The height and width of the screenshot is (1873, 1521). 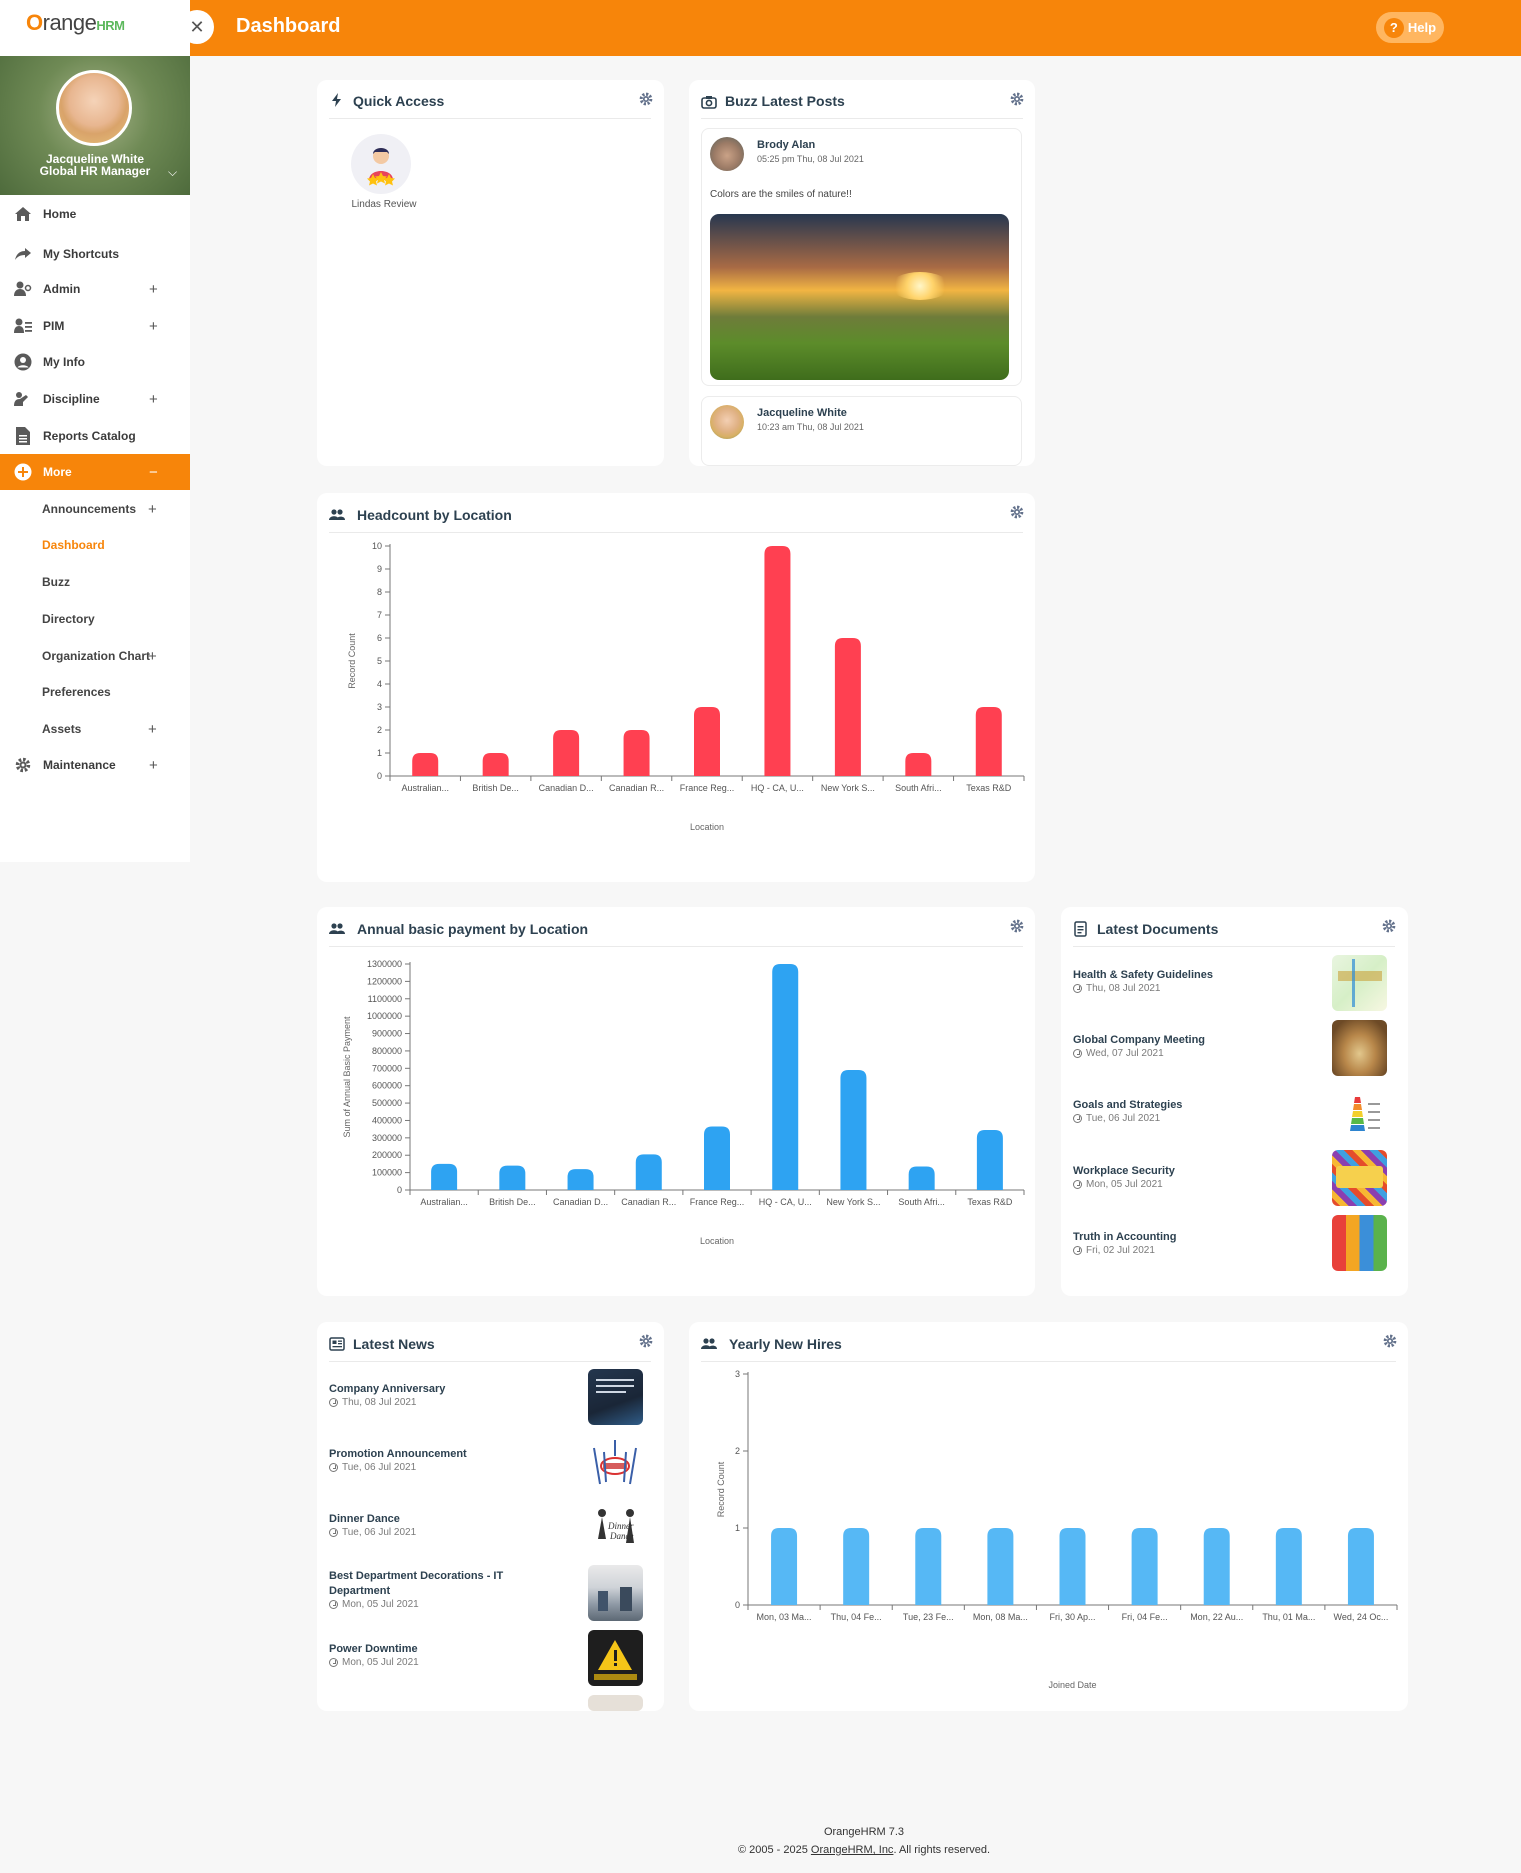 What do you see at coordinates (379, 684) in the screenshot?
I see `y-tick-label: 4` at bounding box center [379, 684].